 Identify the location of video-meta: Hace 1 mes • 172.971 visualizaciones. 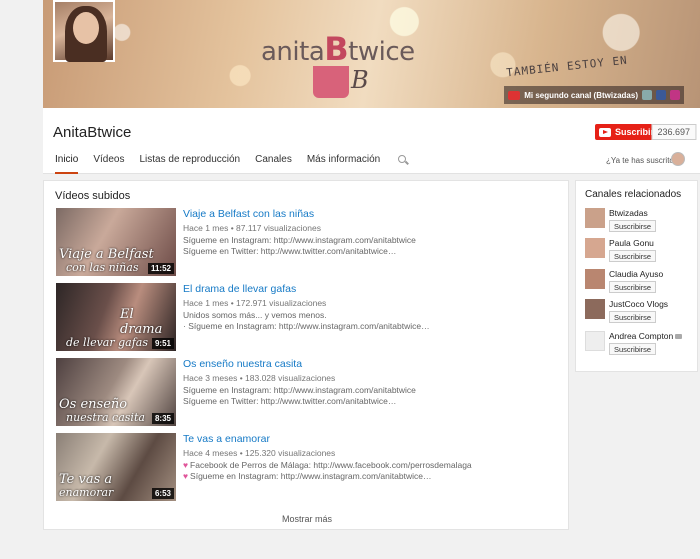
(255, 303).